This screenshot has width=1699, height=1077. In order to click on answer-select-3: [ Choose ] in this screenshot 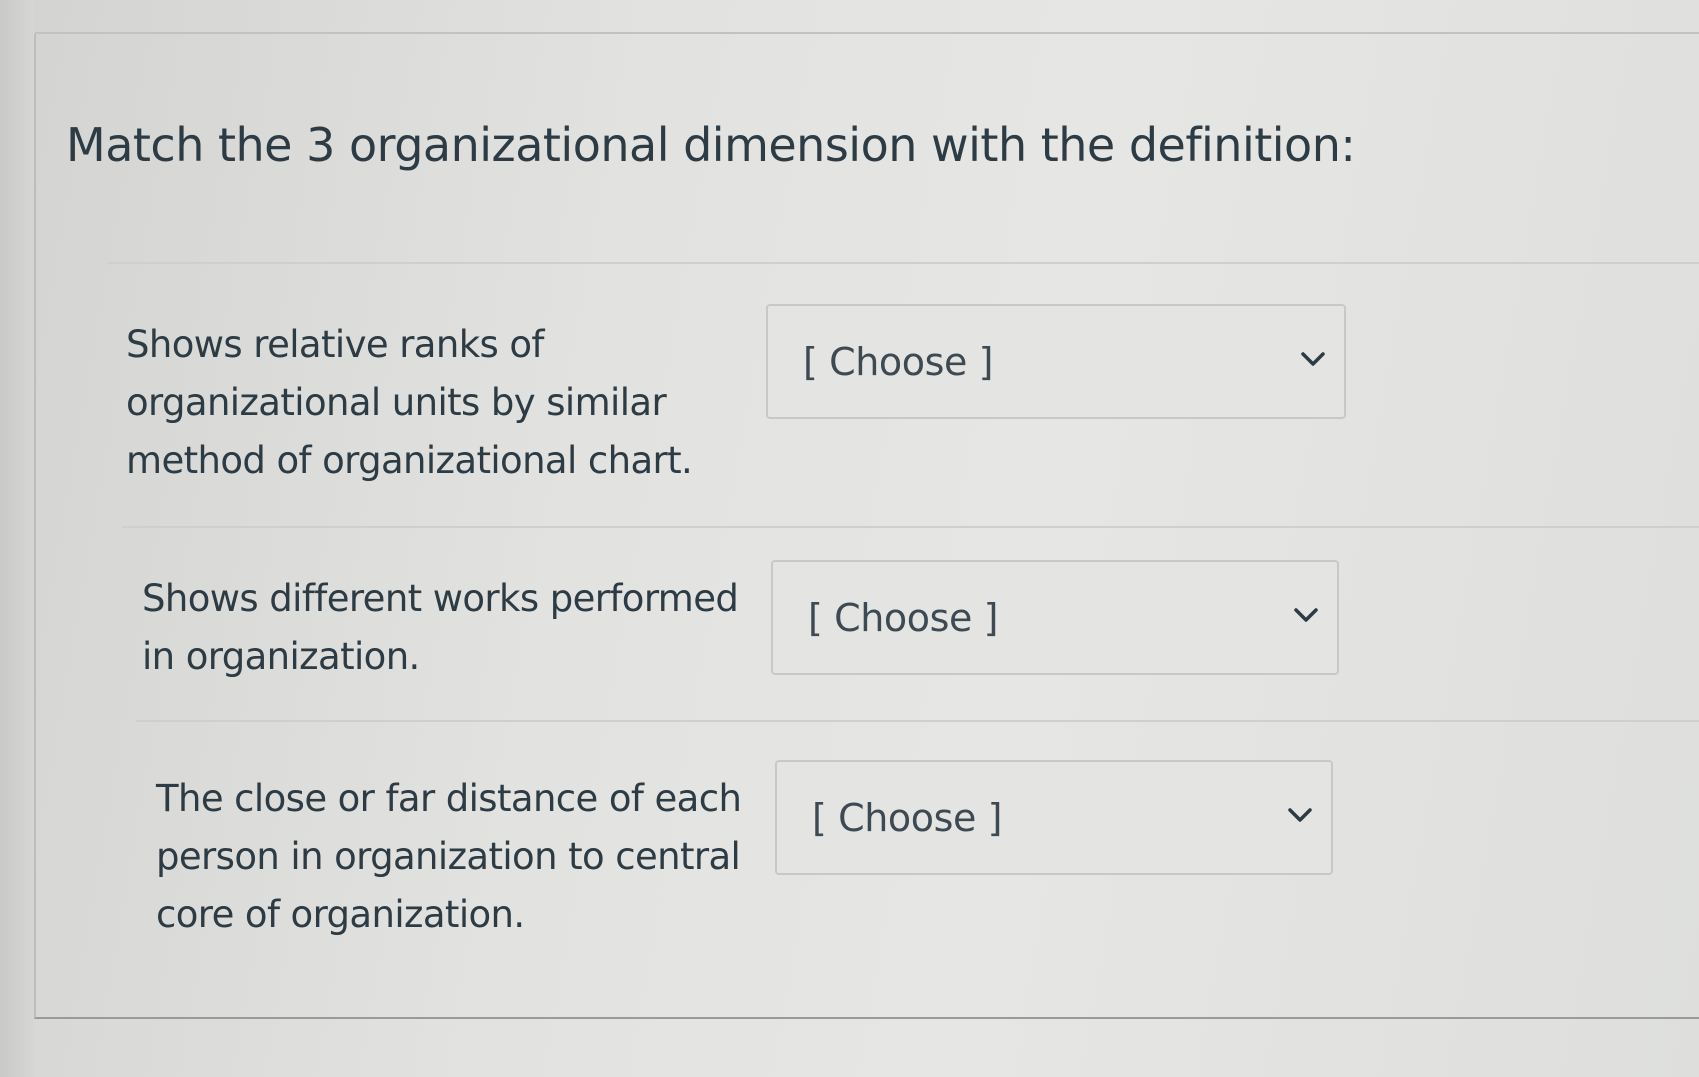, I will do `click(1054, 817)`.